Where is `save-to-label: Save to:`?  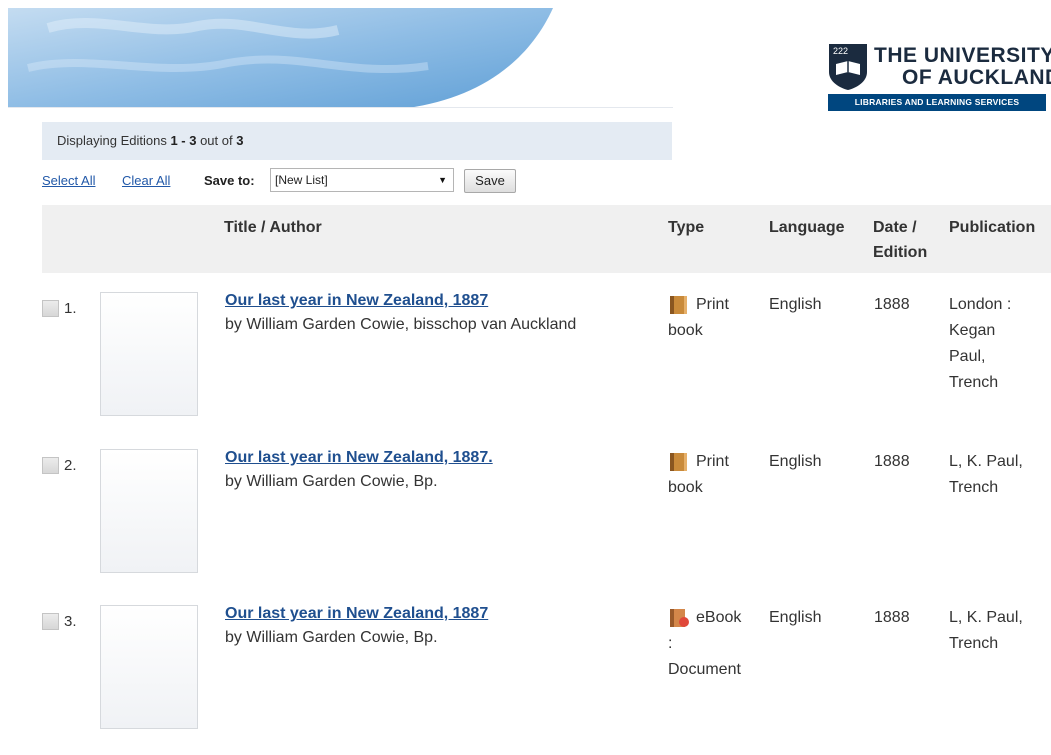 save-to-label: Save to: is located at coordinates (229, 180).